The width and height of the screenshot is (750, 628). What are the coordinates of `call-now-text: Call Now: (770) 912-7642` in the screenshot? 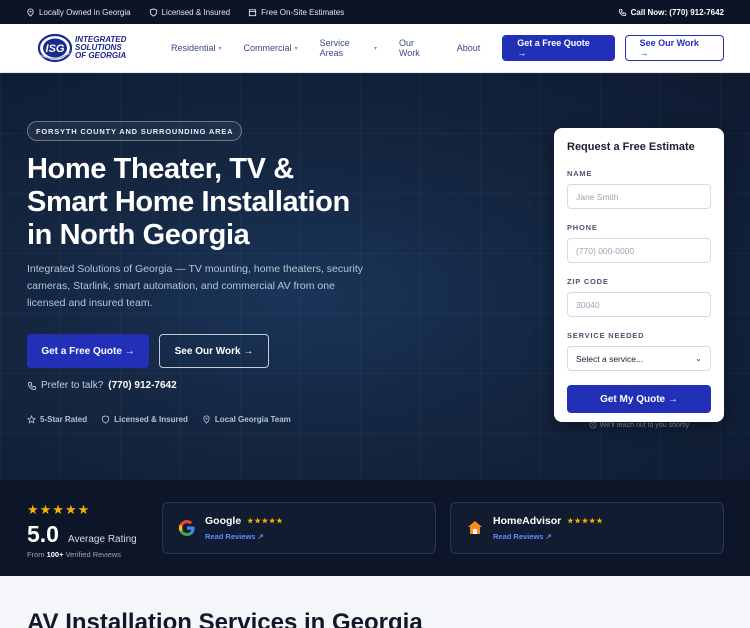 It's located at (677, 12).